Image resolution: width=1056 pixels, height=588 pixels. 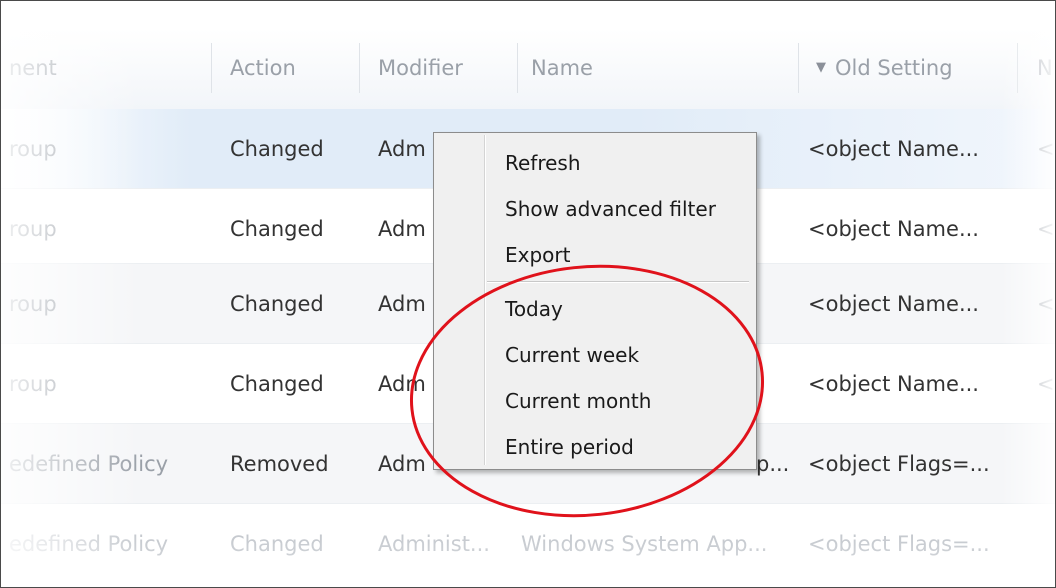 What do you see at coordinates (443, 68) in the screenshot?
I see `column-header-modifier: Modifier` at bounding box center [443, 68].